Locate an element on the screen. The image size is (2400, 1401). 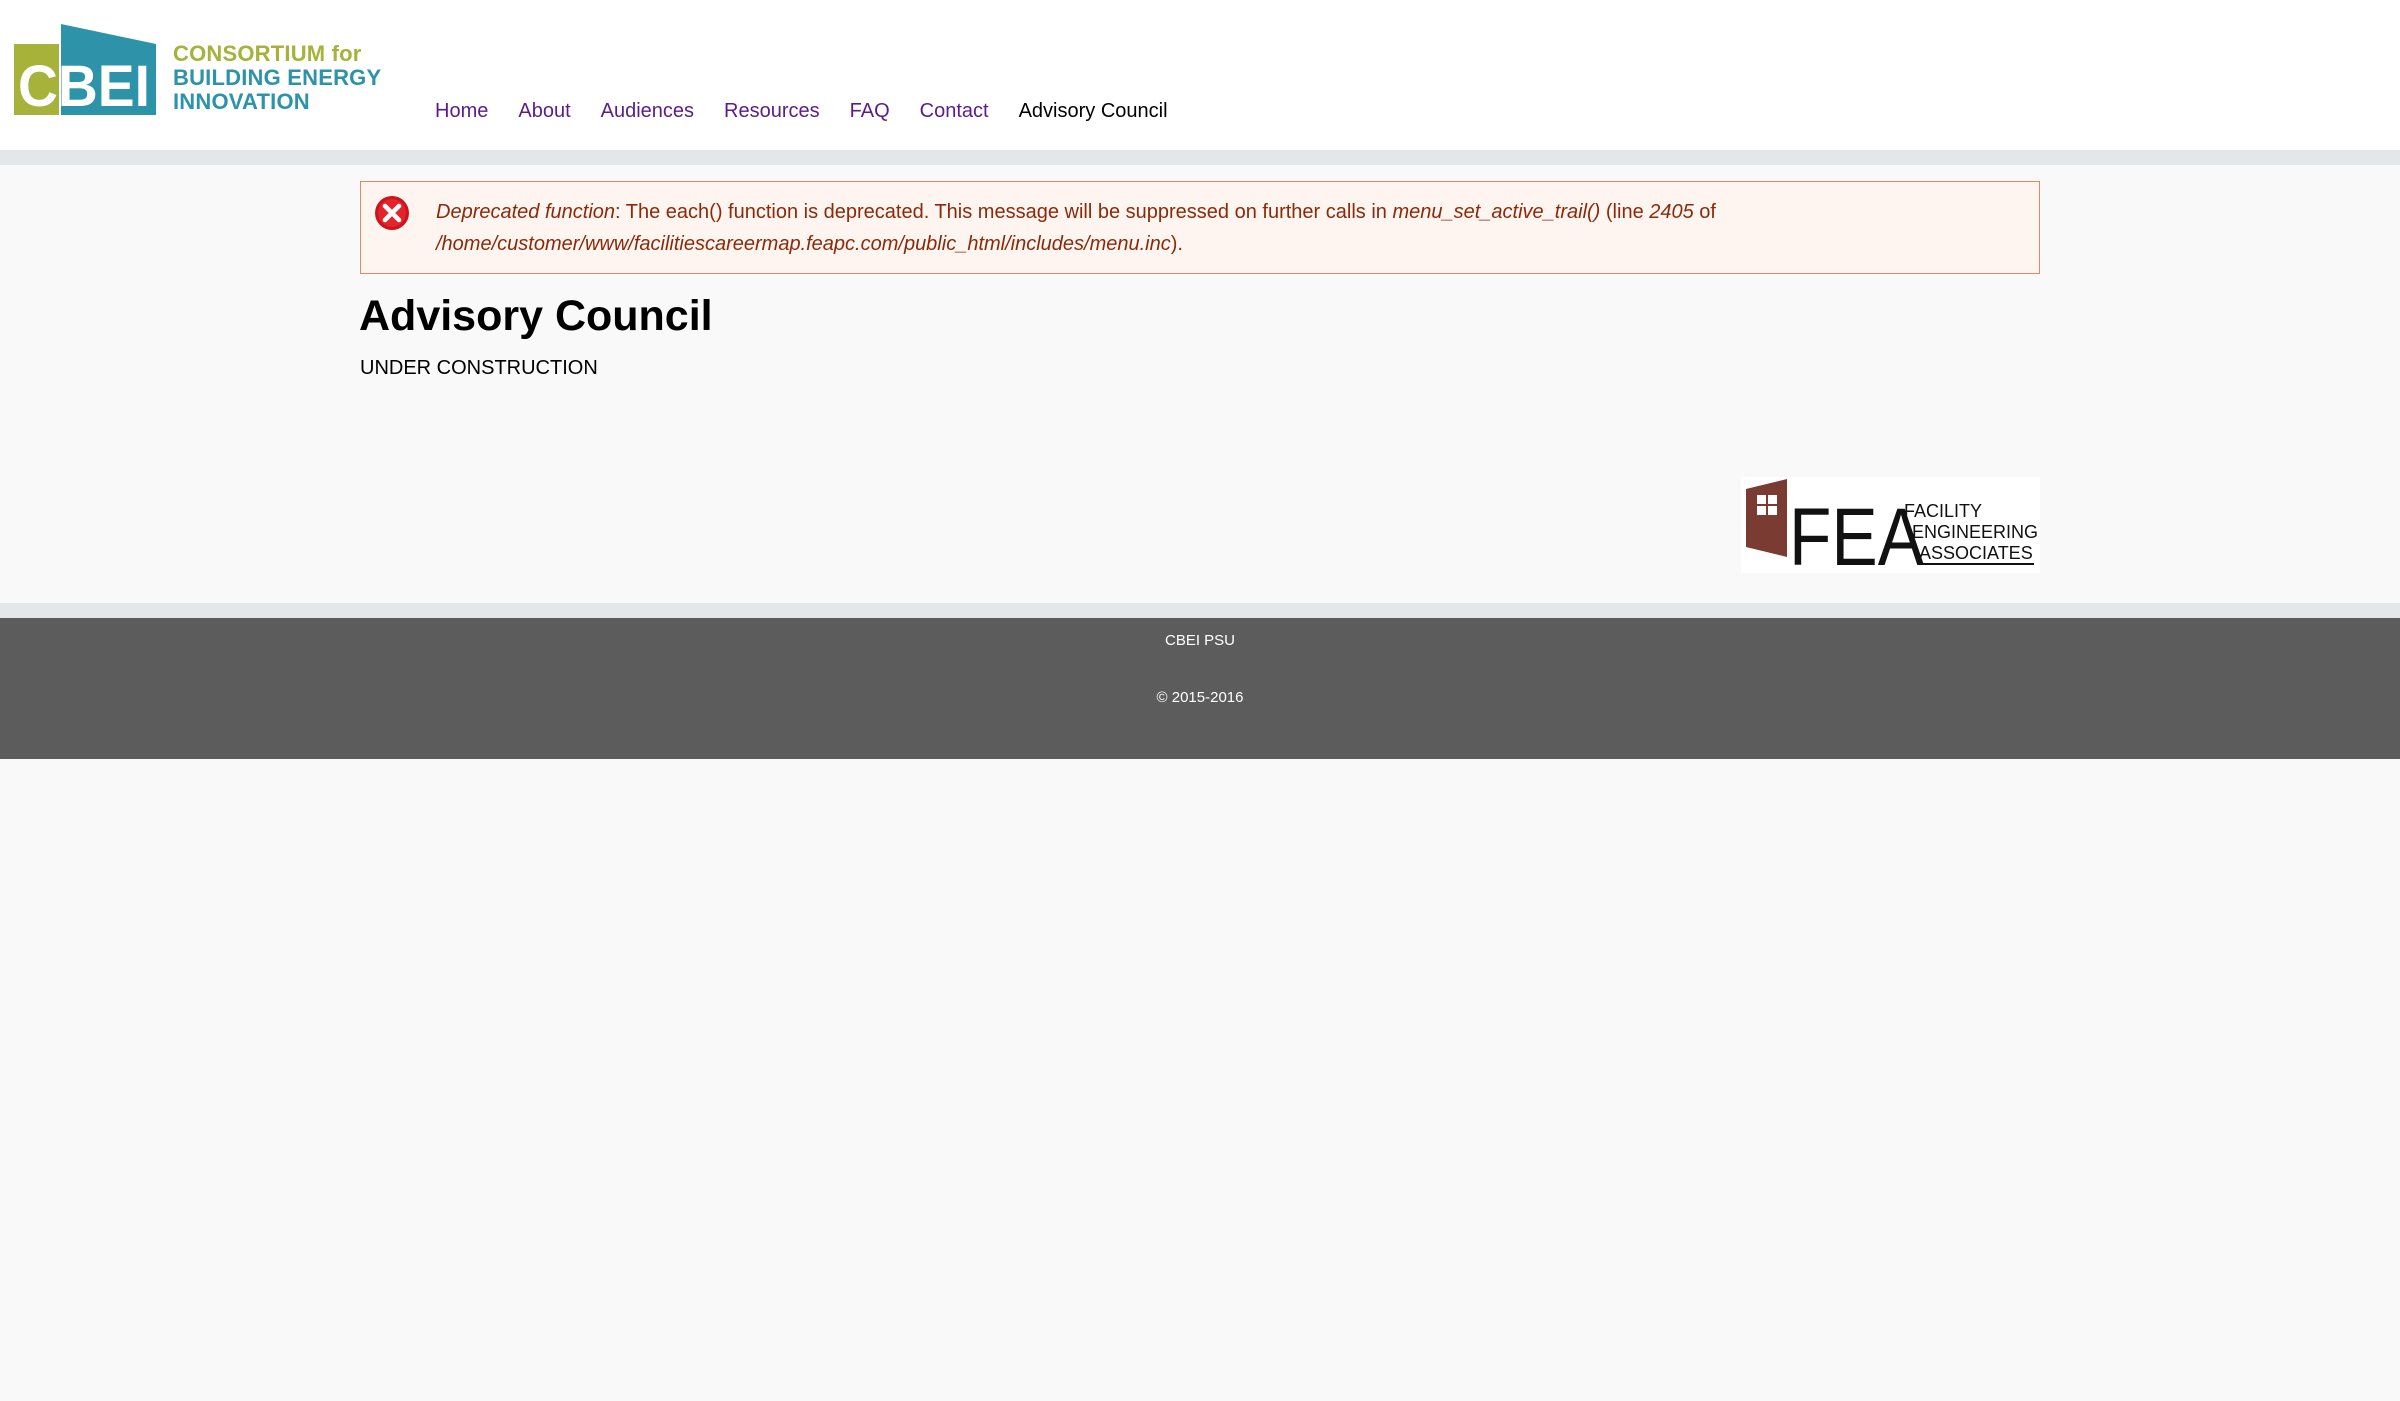
error-x-icon is located at coordinates (392, 213).